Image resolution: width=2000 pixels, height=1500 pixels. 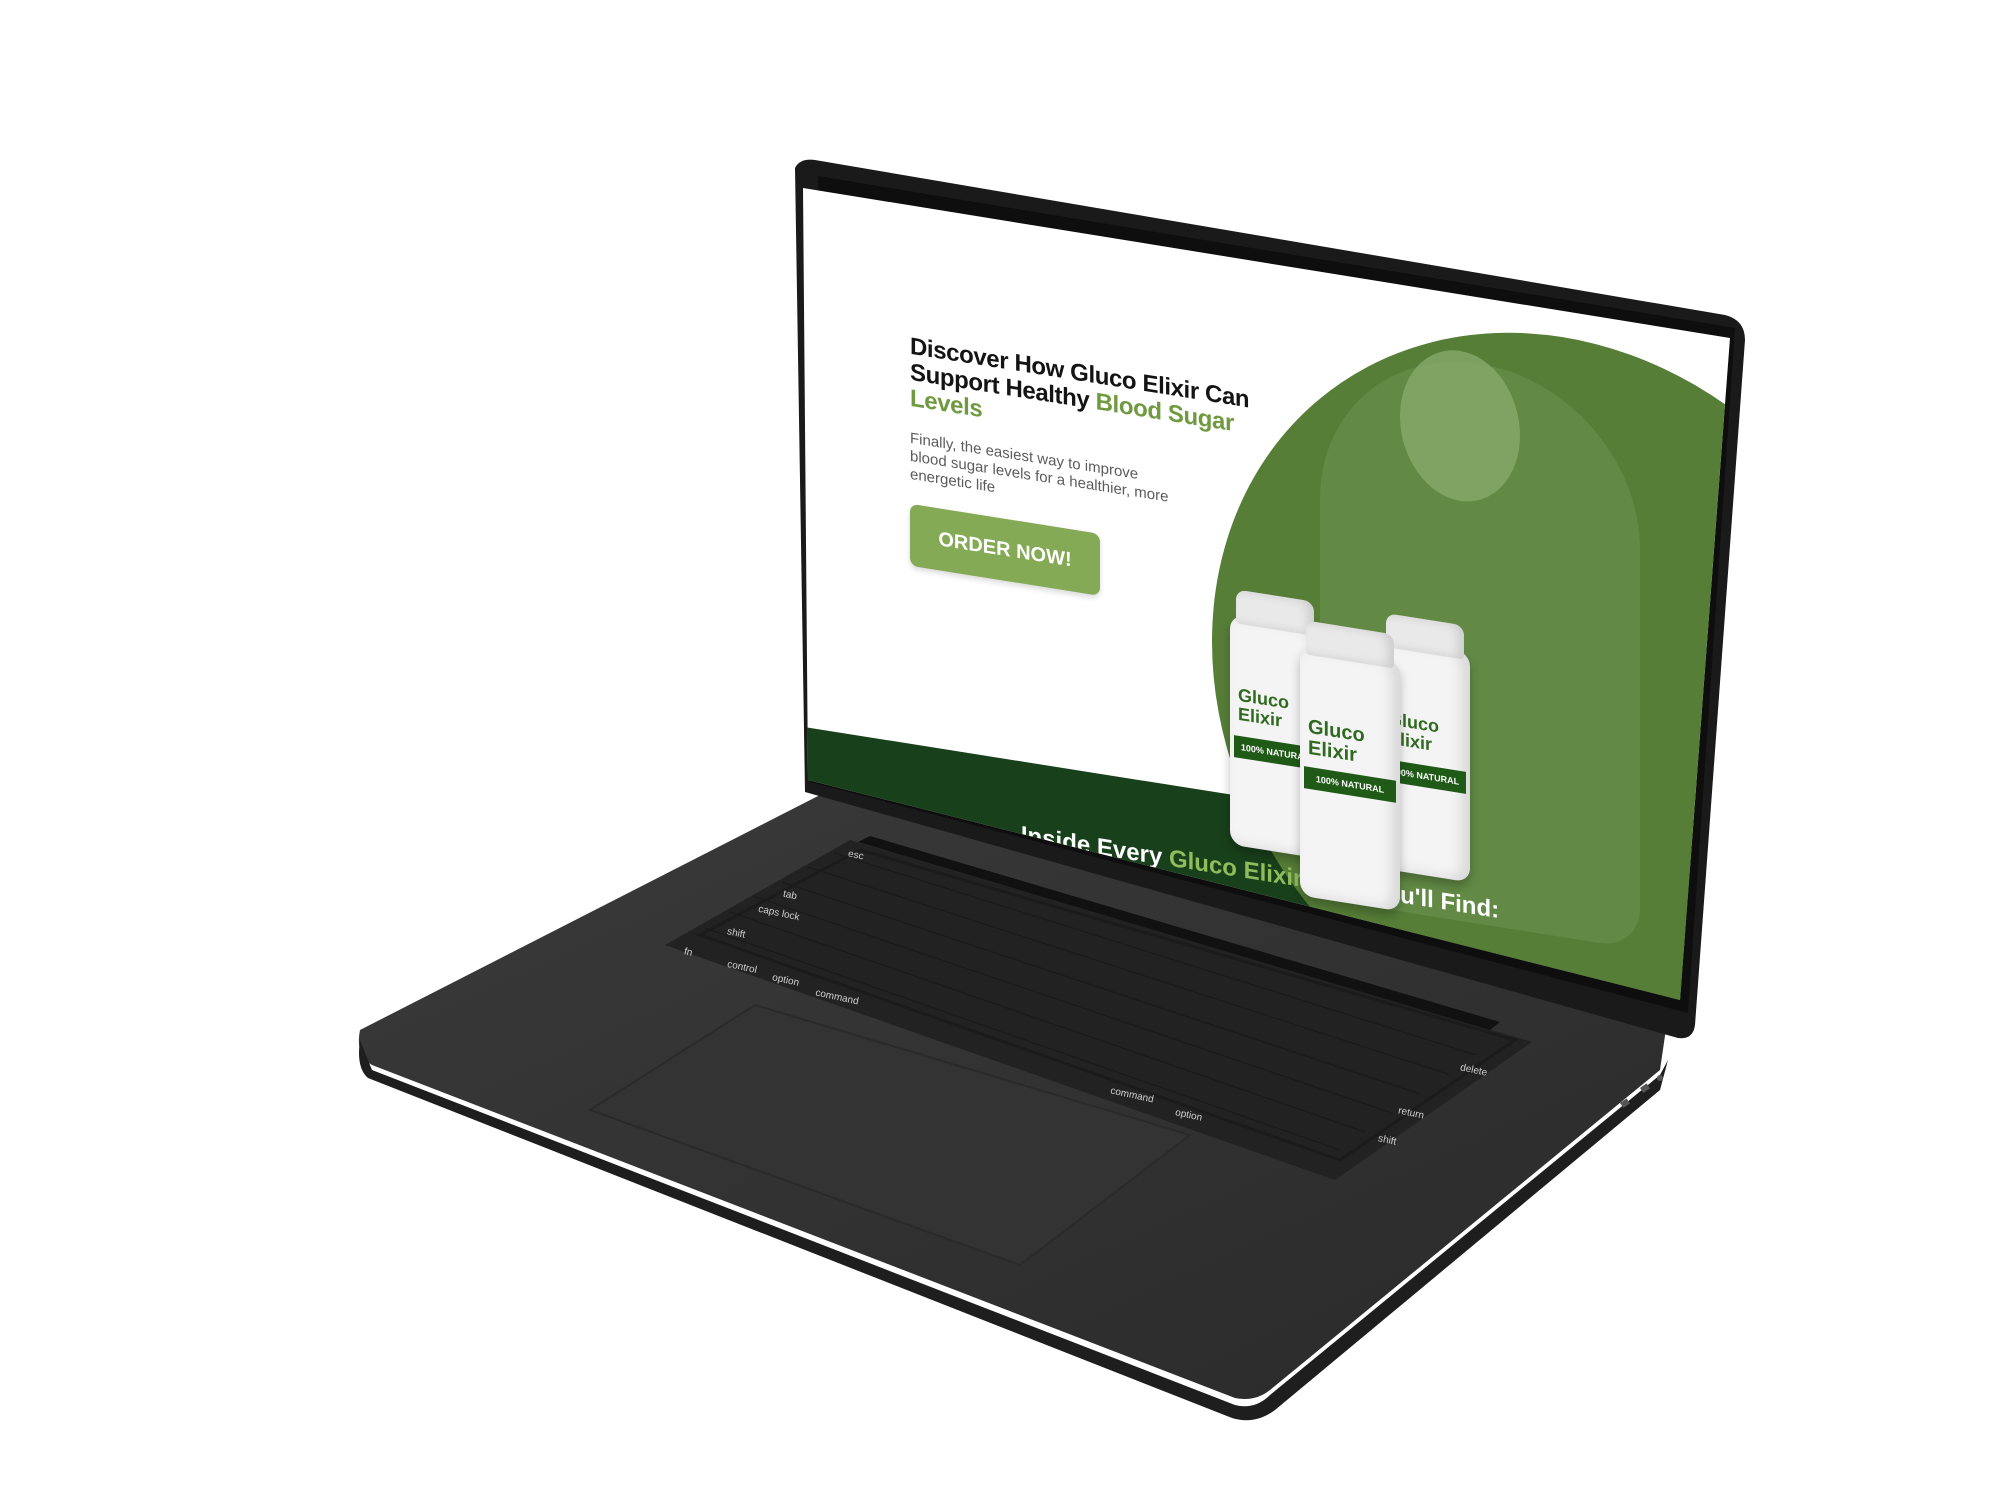 I want to click on bottle-brand: Gluco Elixir, so click(x=1336, y=741).